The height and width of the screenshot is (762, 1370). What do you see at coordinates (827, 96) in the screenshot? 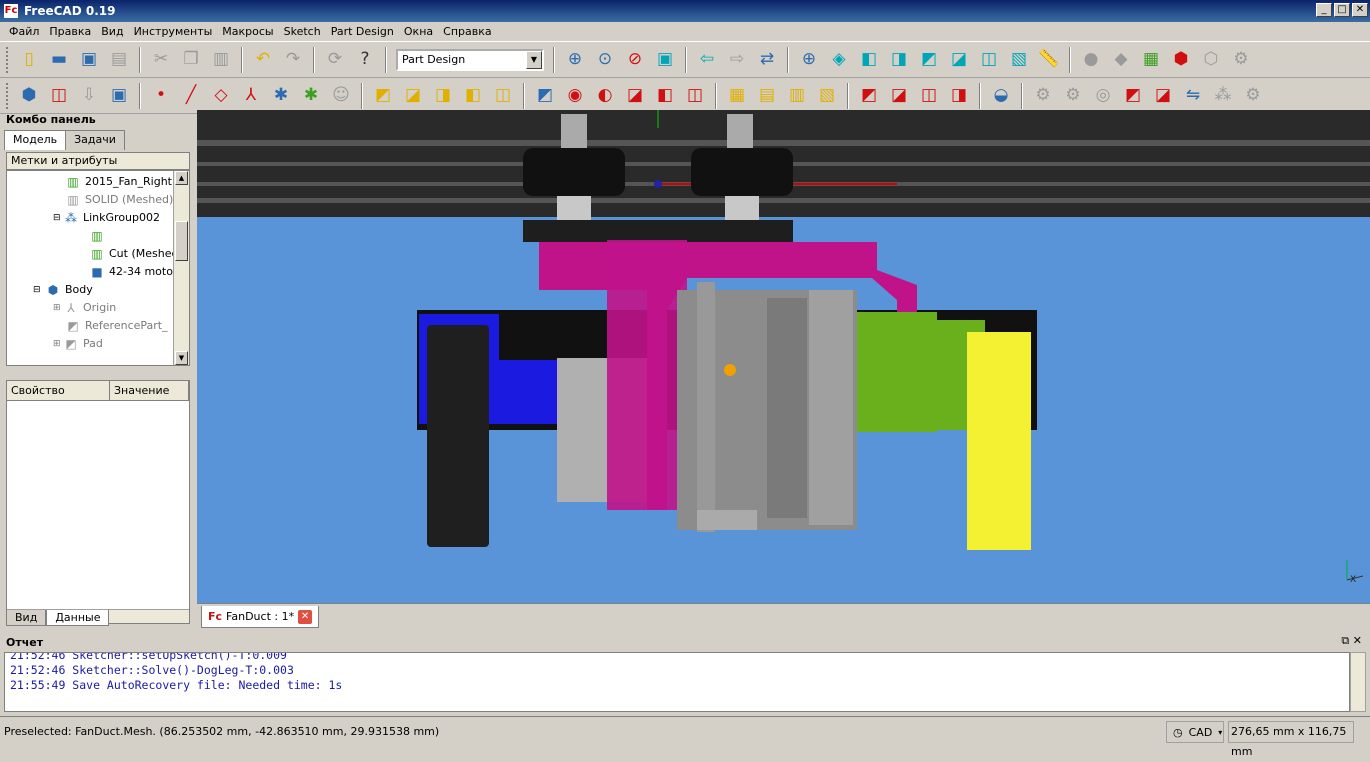
I see `multitransform-icon: ▧` at bounding box center [827, 96].